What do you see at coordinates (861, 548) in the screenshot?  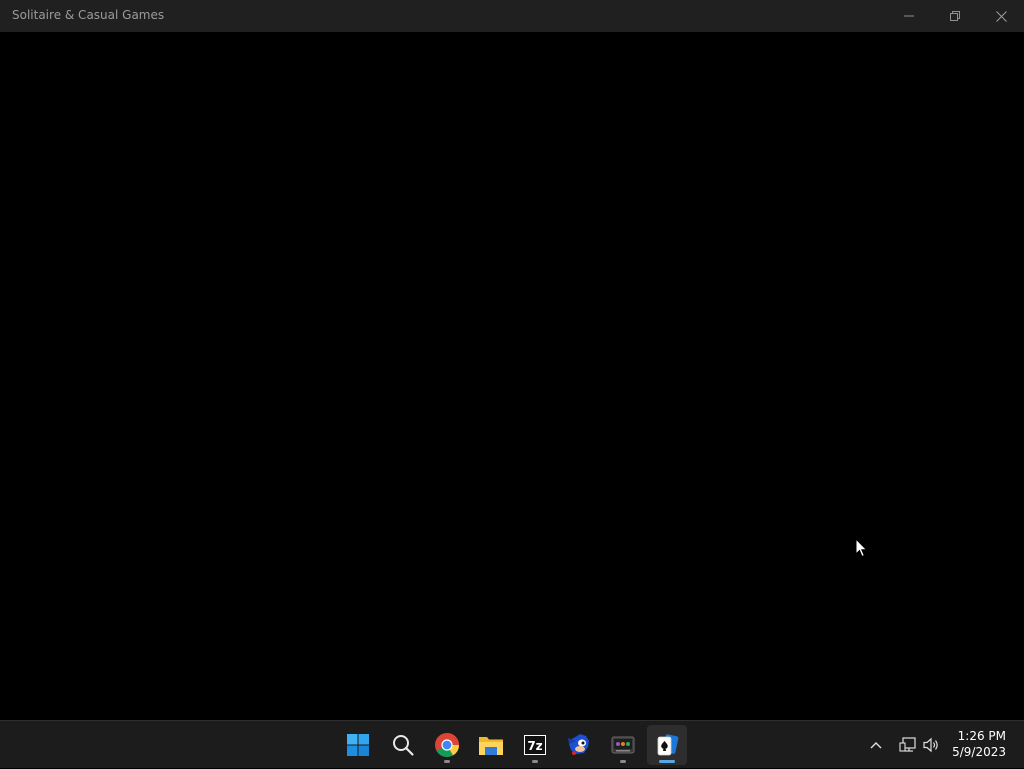 I see `mouse-cursor-icon` at bounding box center [861, 548].